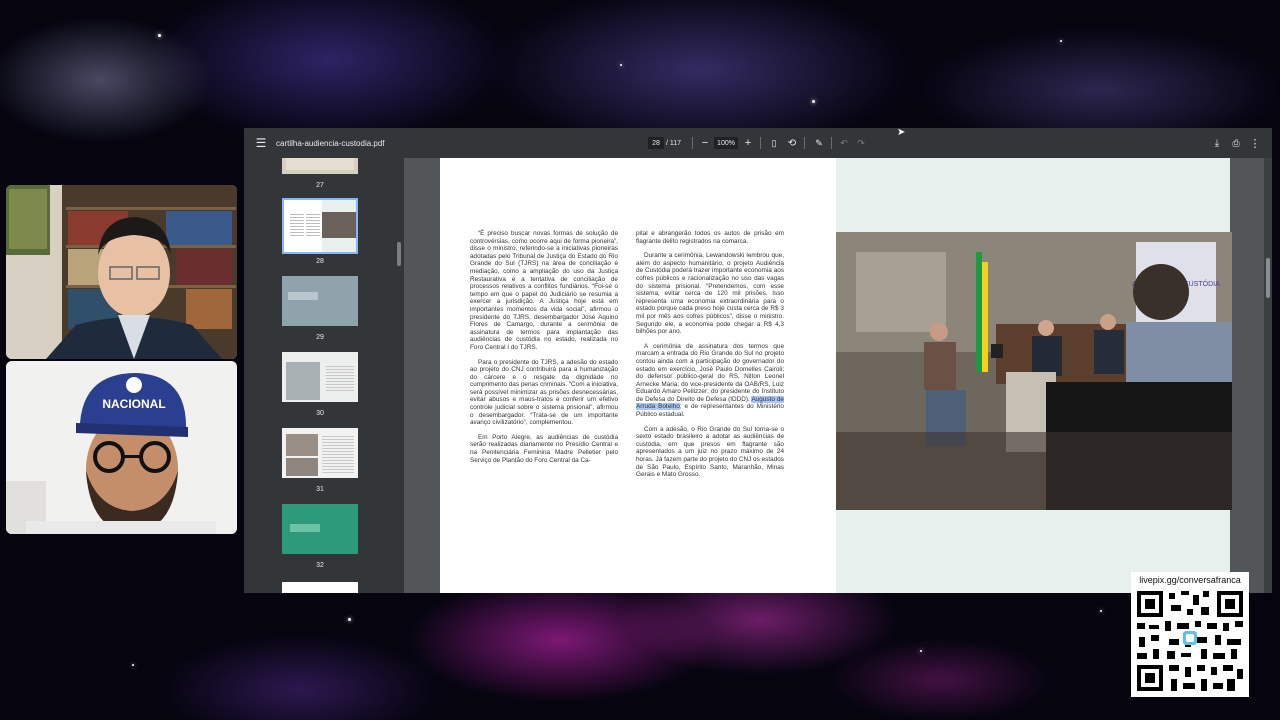 The width and height of the screenshot is (1280, 720). I want to click on thumbnail-label: 28, so click(320, 261).